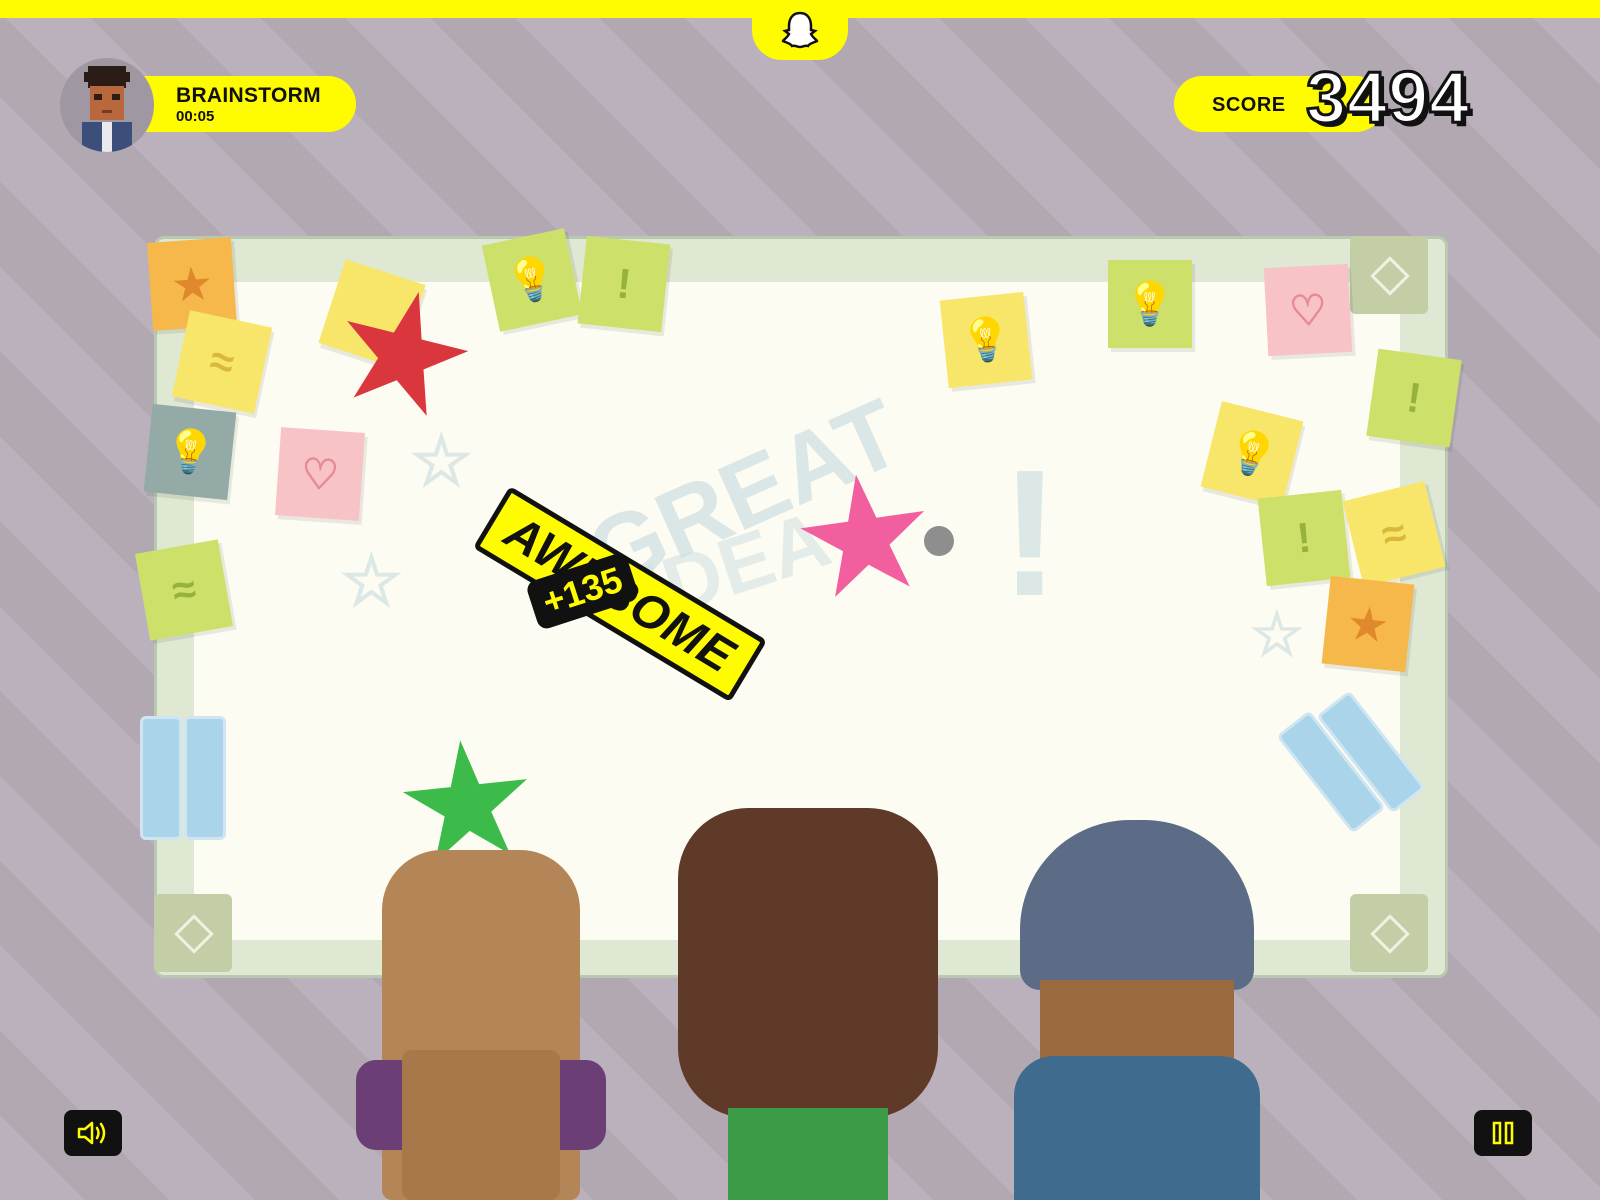  Describe the element at coordinates (1137, 1020) in the screenshot. I see `character-right-head` at that location.